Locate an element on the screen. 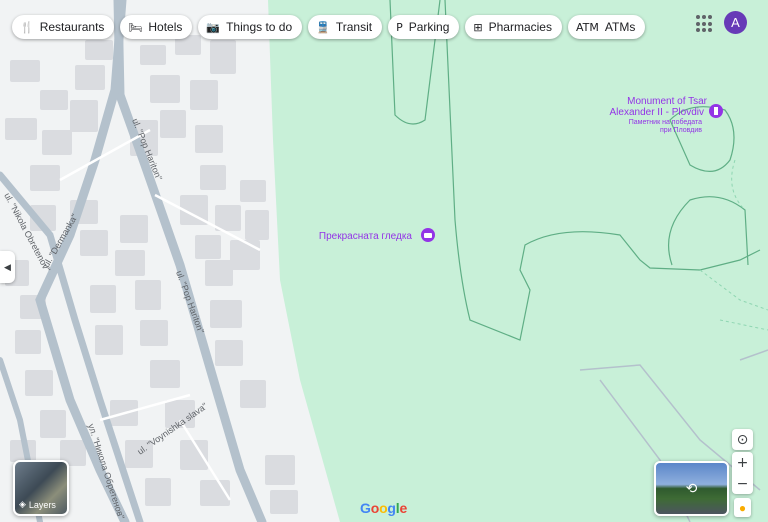 This screenshot has width=768, height=522. logo-letter: o is located at coordinates (375, 508).